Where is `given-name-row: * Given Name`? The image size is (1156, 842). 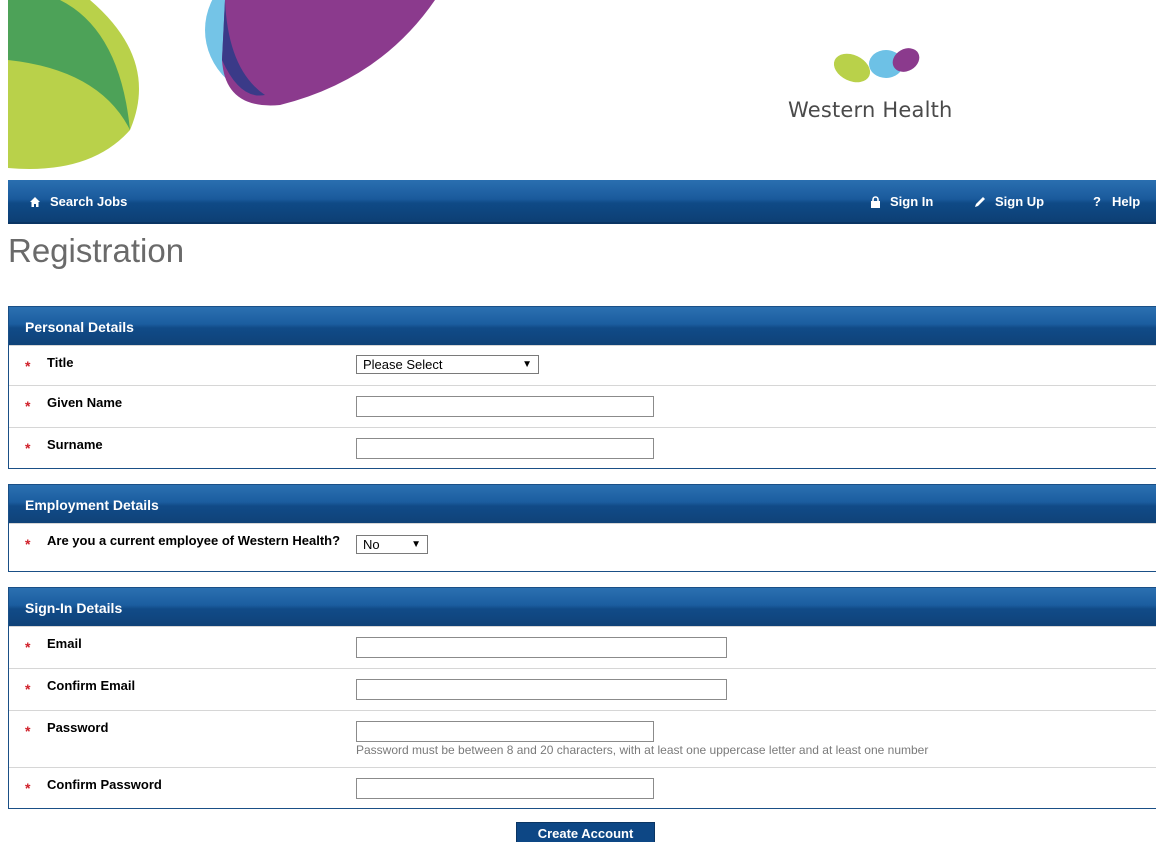
given-name-row: * Given Name is located at coordinates (582, 406).